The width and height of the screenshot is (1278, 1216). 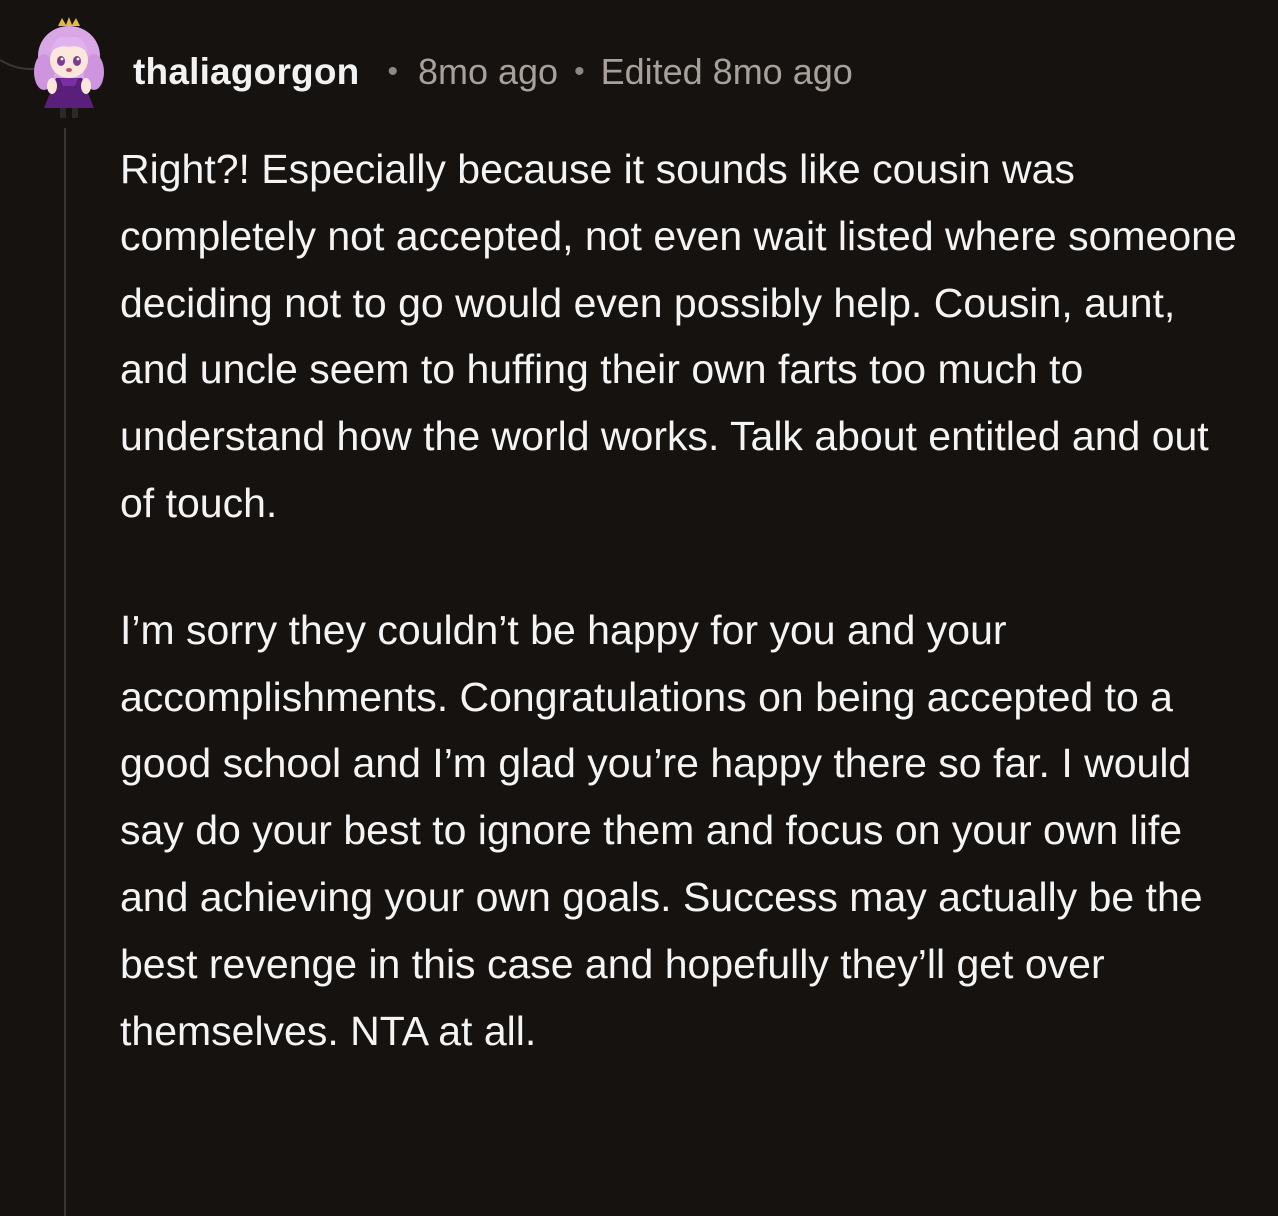 What do you see at coordinates (246, 72) in the screenshot?
I see `username-link: thaliagorgon` at bounding box center [246, 72].